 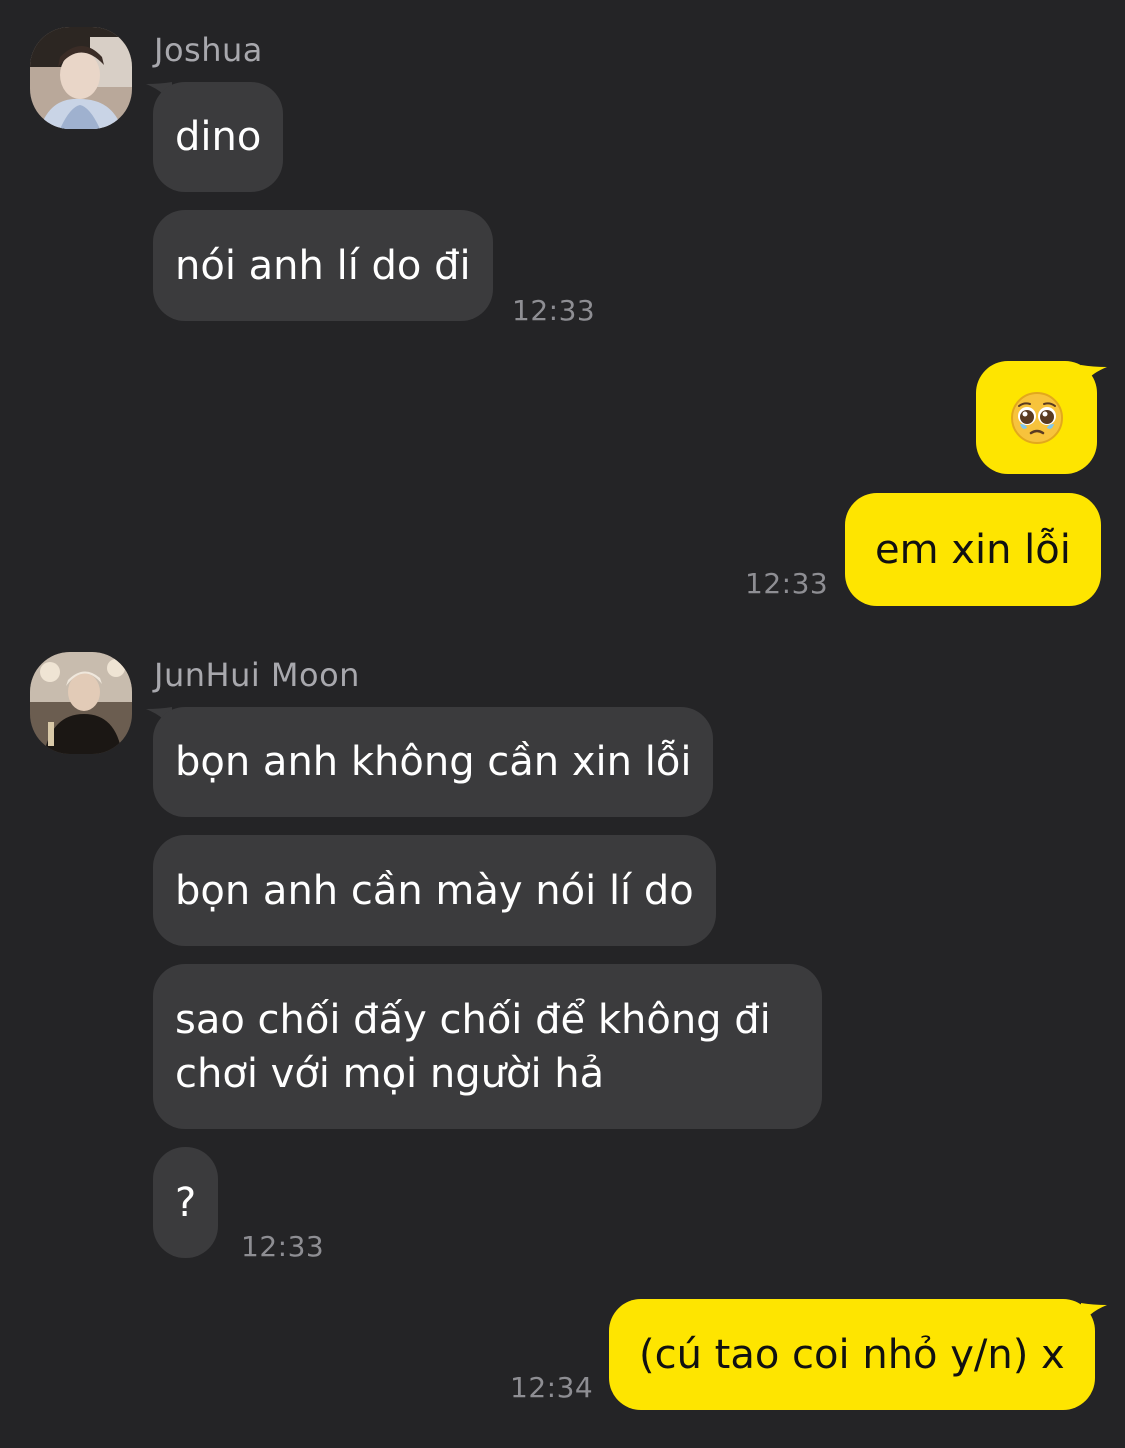 What do you see at coordinates (81, 78) in the screenshot?
I see `avatar-joshua` at bounding box center [81, 78].